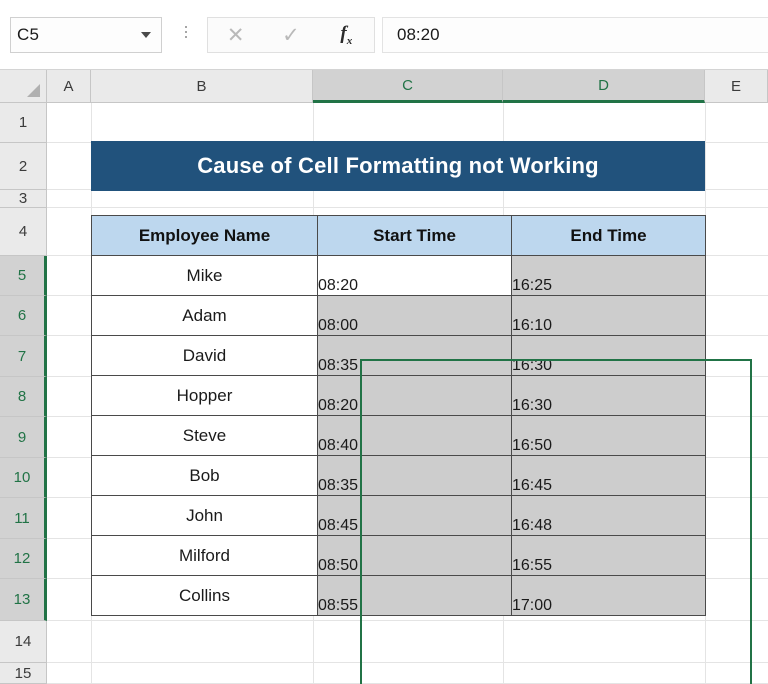 Image resolution: width=768 pixels, height=684 pixels. Describe the element at coordinates (414, 595) in the screenshot. I see `cell-start-time: 08:55` at that location.